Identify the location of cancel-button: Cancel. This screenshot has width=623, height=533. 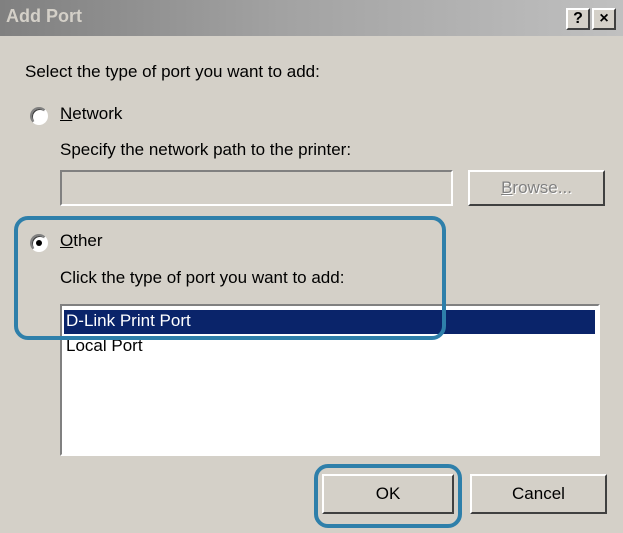
(538, 494).